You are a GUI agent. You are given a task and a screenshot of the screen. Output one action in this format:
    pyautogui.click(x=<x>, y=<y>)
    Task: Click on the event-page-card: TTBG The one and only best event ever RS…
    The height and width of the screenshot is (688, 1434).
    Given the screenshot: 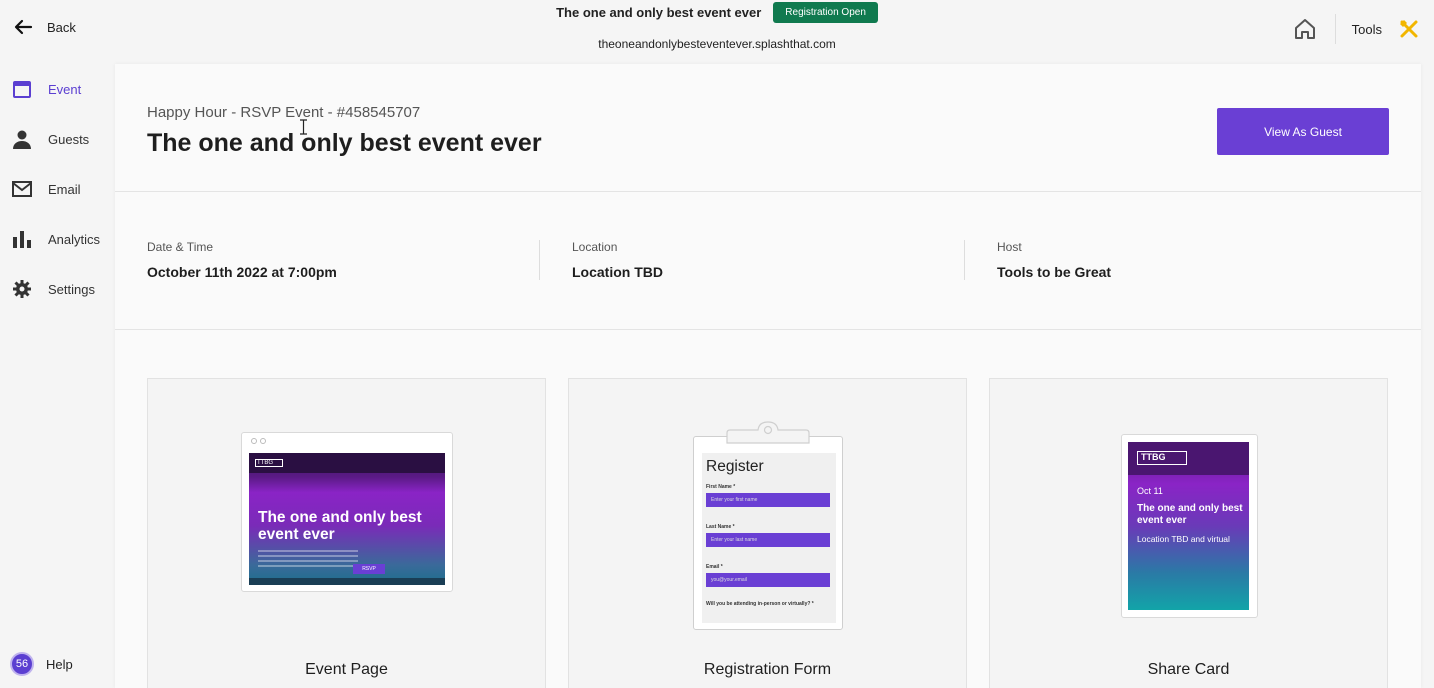 What is the action you would take?
    pyautogui.click(x=346, y=533)
    